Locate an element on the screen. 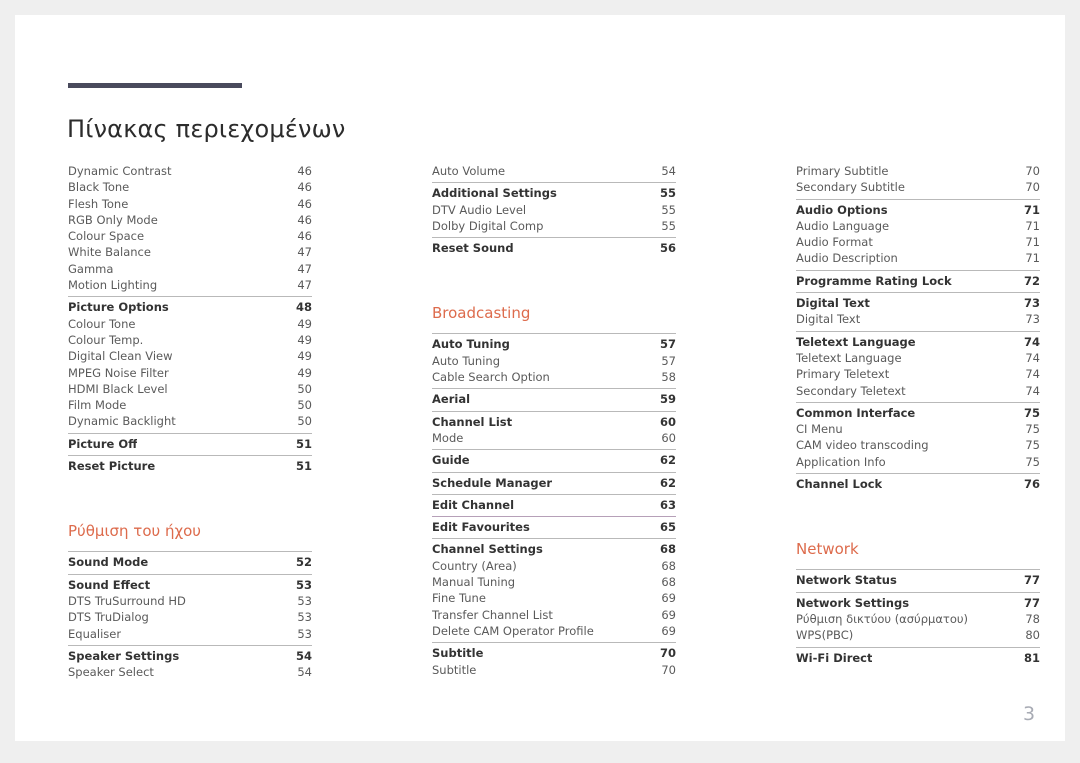  toc-entry: Motion Lighting 47 is located at coordinates (190, 285).